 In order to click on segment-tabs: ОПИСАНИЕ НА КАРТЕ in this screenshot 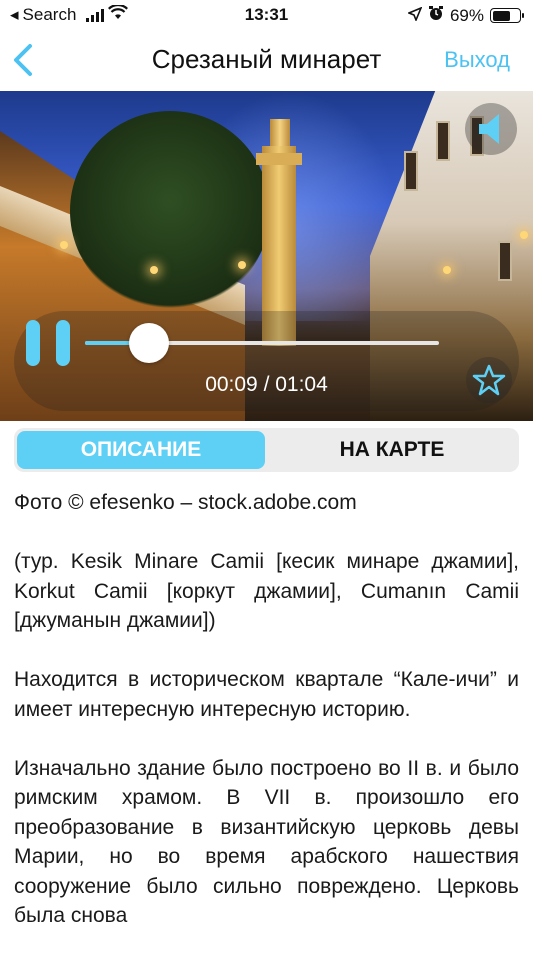, I will do `click(266, 450)`.